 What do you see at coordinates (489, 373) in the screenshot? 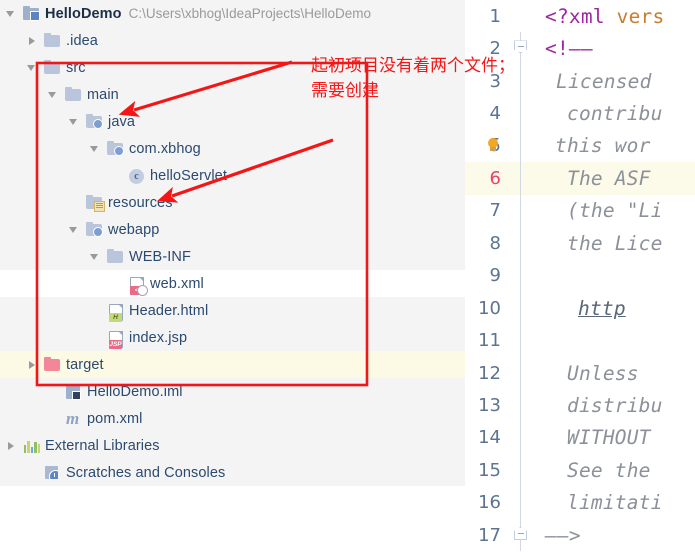
I see `line-number: 12` at bounding box center [489, 373].